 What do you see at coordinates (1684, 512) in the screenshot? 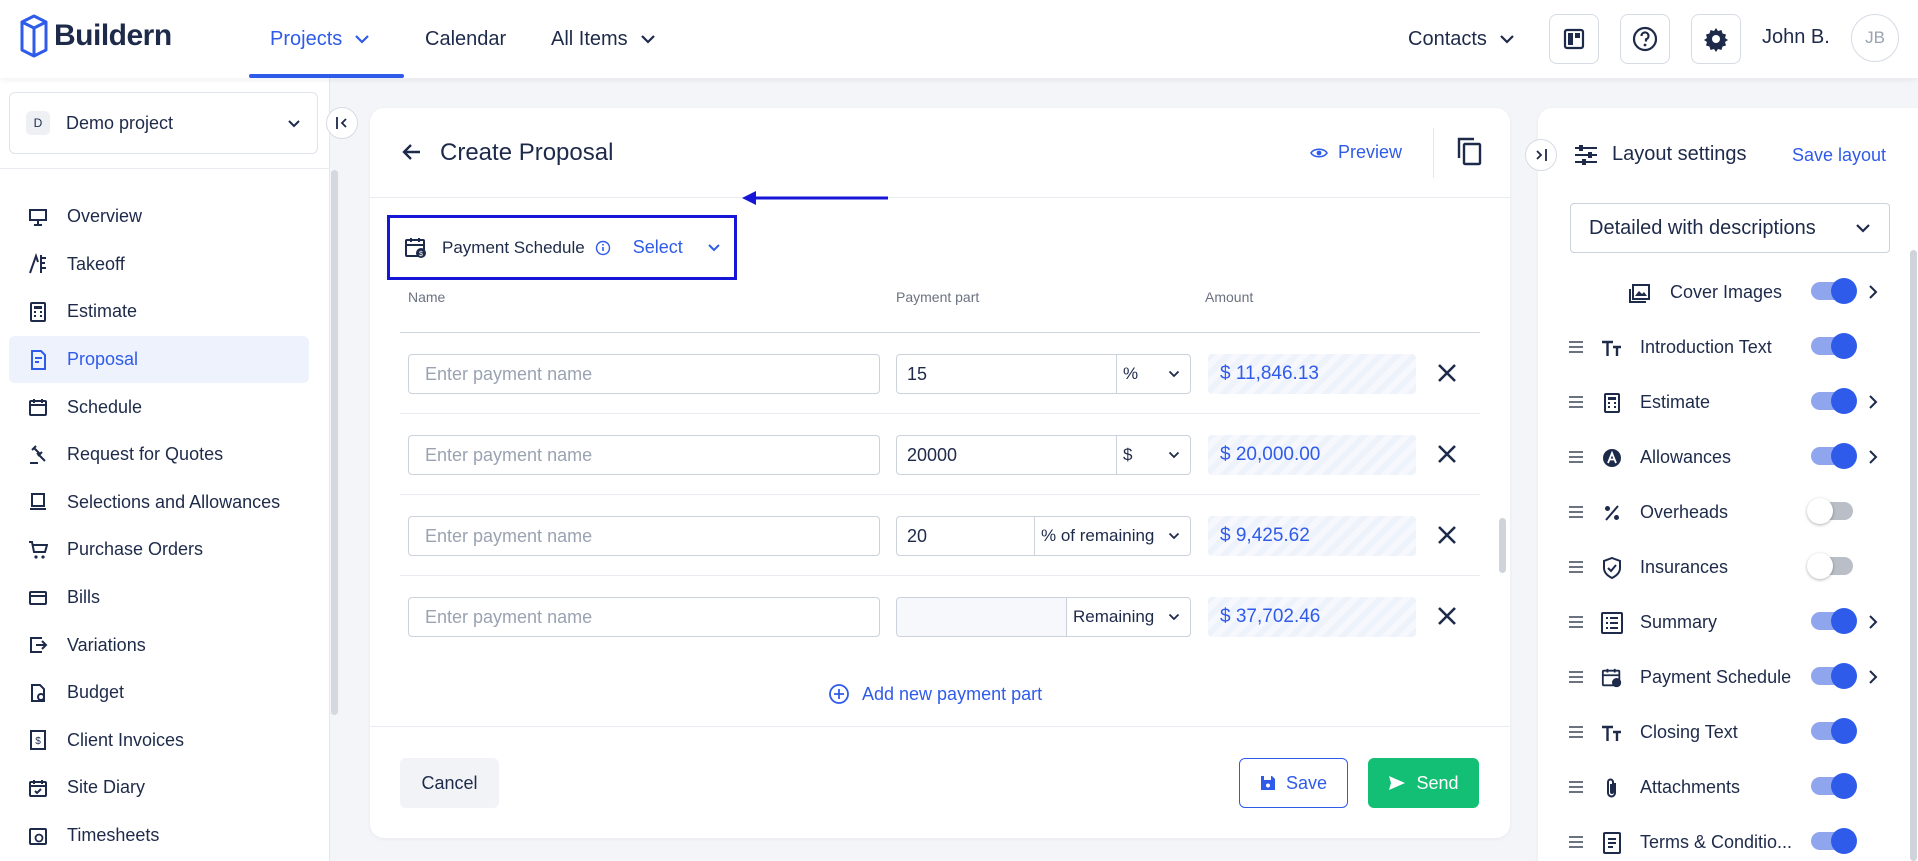
I see `layout-item-label: Overheads` at bounding box center [1684, 512].